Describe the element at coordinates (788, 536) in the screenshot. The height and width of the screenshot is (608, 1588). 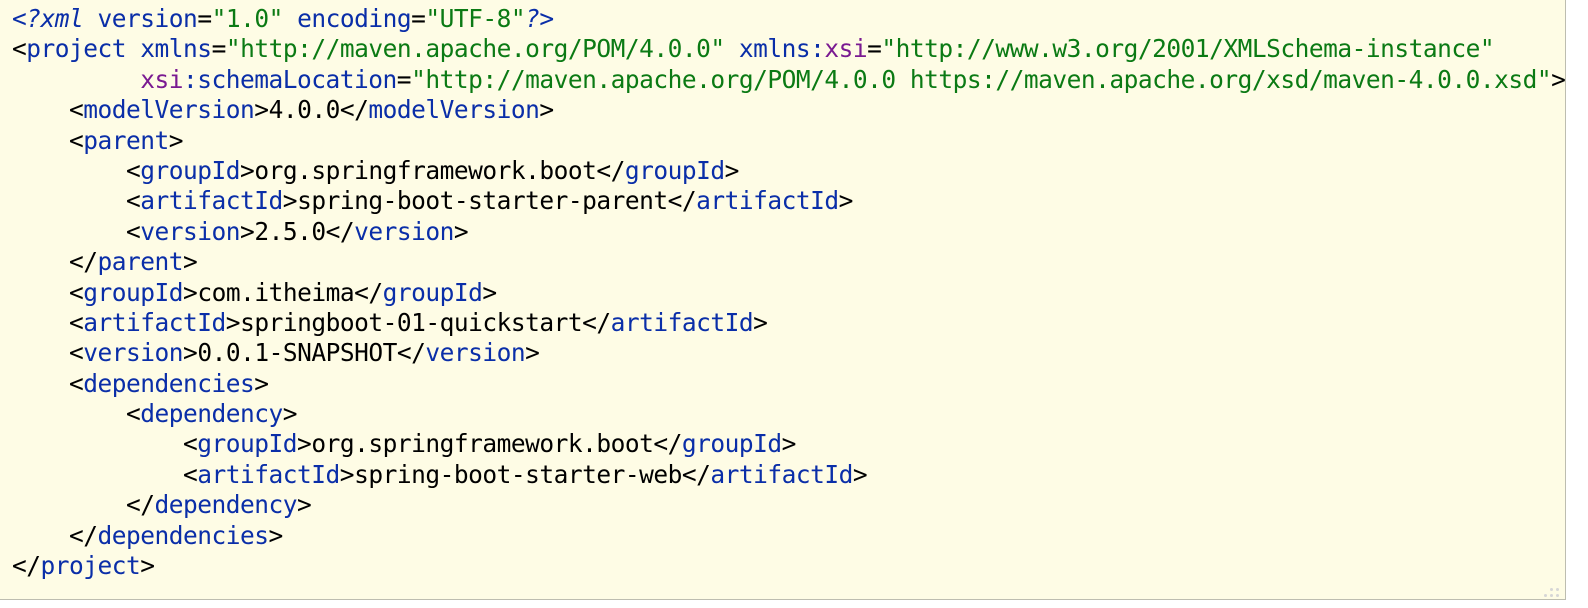
I see `code-line: </dependencies>` at that location.